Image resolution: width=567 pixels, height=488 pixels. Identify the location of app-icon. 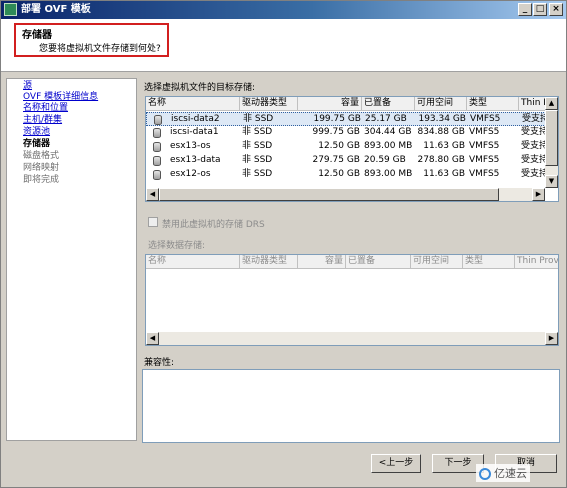
(10, 9).